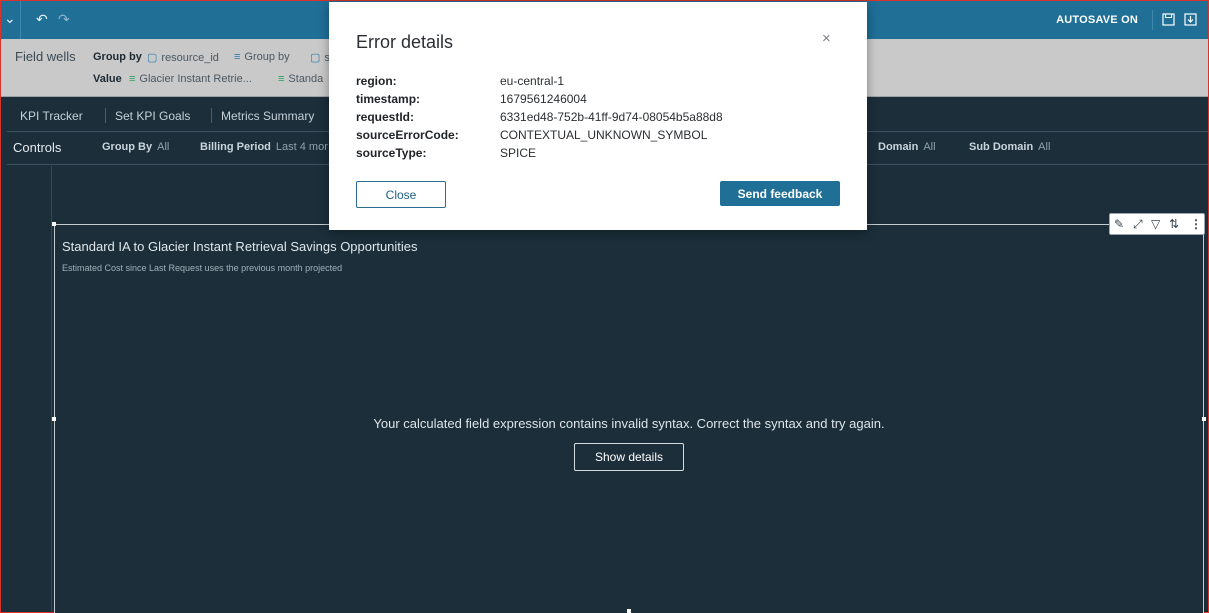  What do you see at coordinates (401, 194) in the screenshot?
I see `close-button: Close` at bounding box center [401, 194].